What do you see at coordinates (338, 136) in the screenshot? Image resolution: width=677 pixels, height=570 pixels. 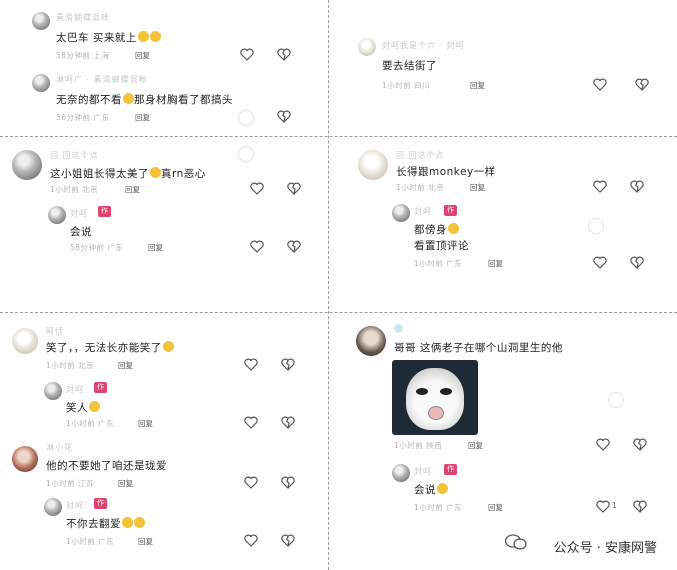 I see `horizontal-divider` at bounding box center [338, 136].